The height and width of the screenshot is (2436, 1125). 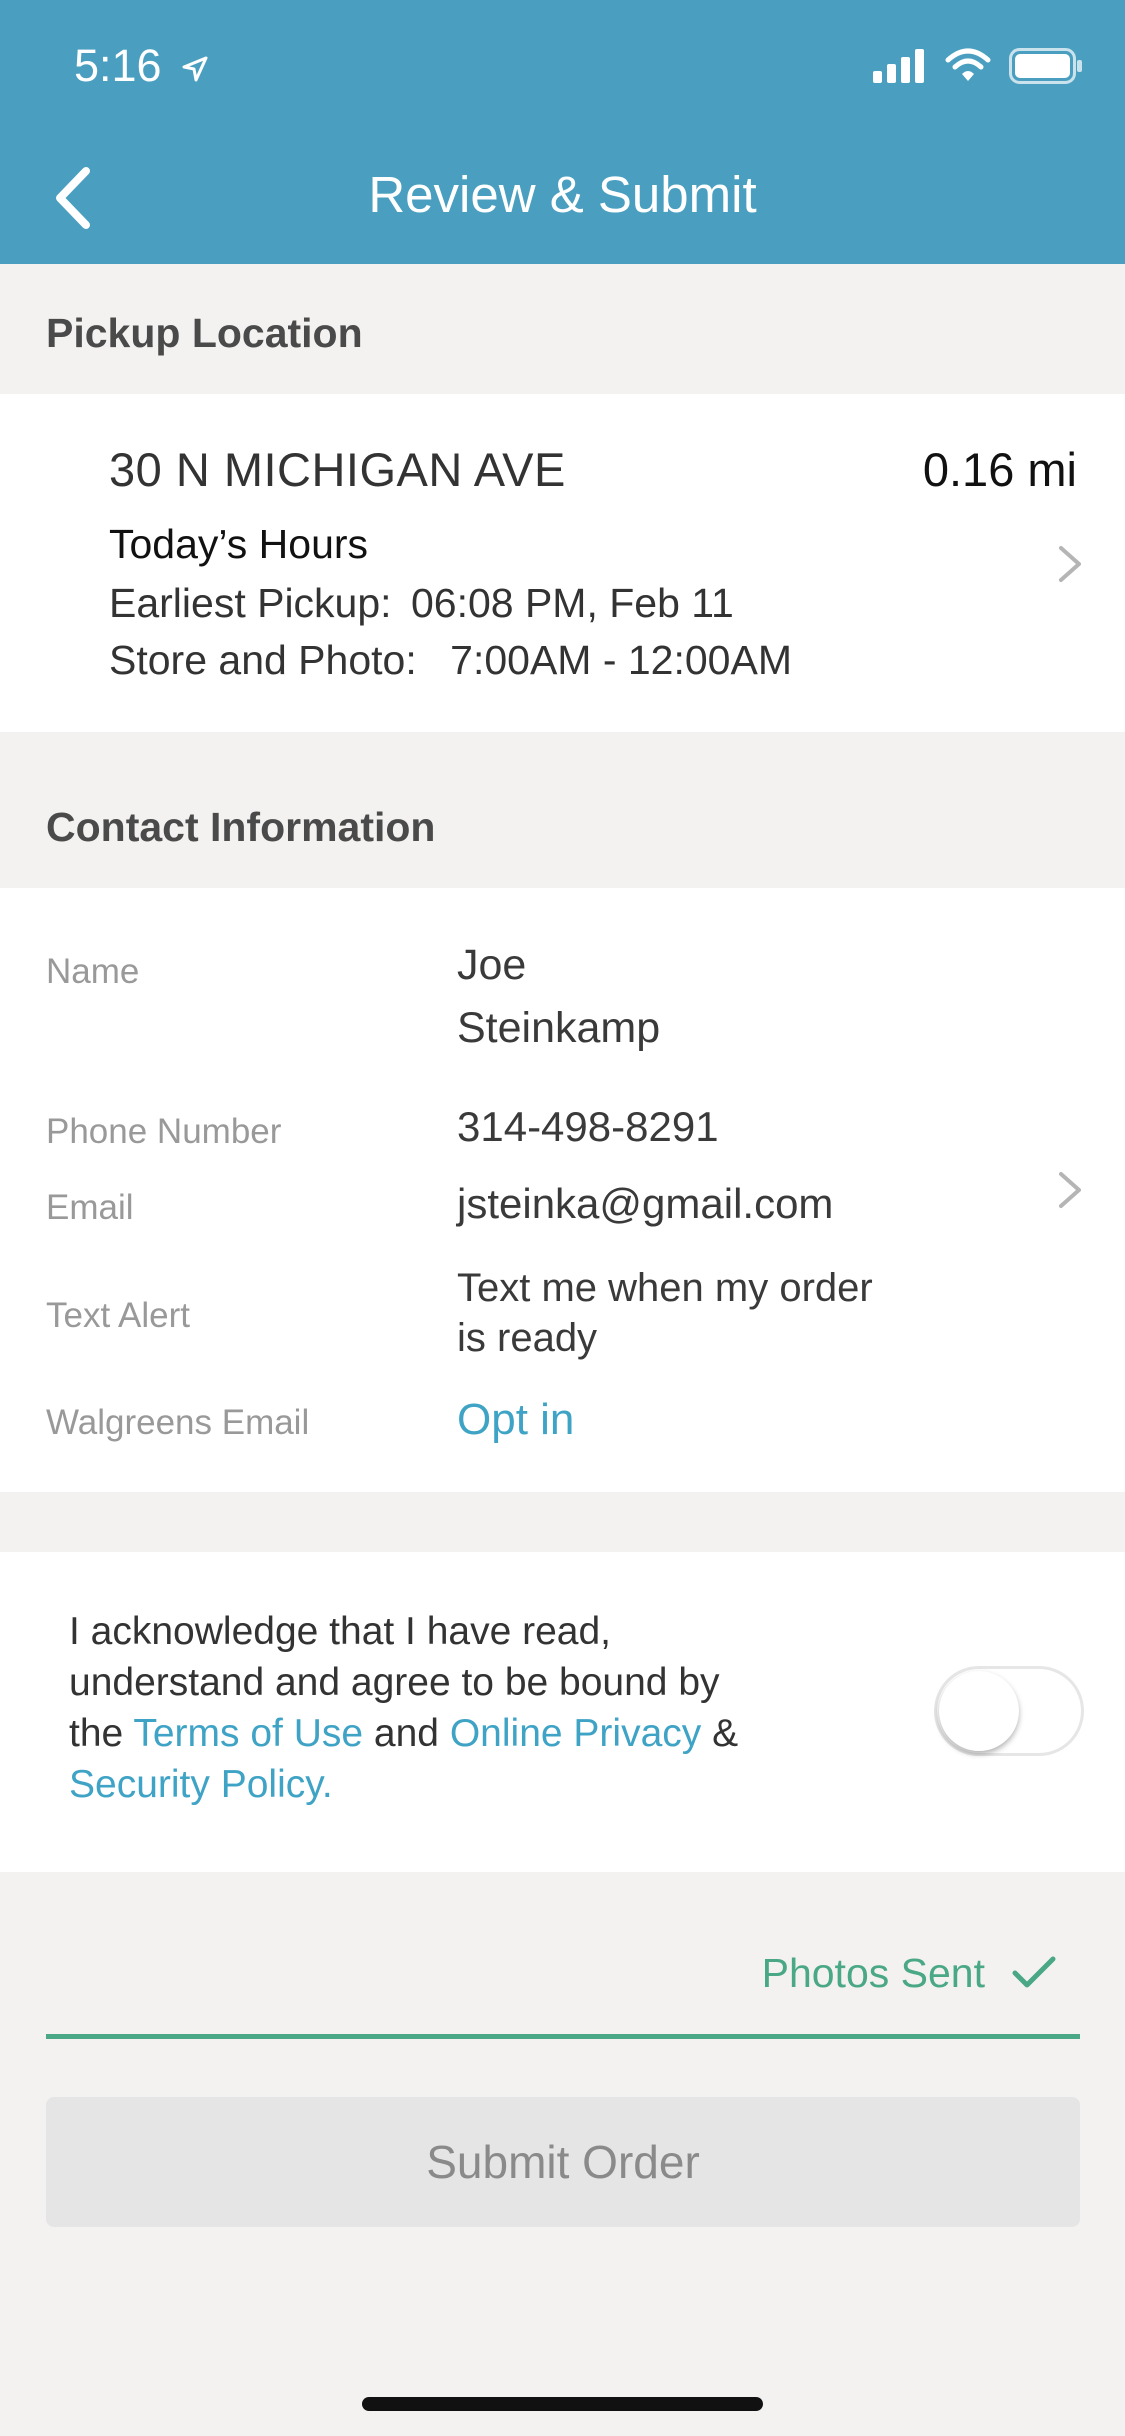 What do you see at coordinates (873, 1973) in the screenshot?
I see `photos-sent-status: Photos Sent` at bounding box center [873, 1973].